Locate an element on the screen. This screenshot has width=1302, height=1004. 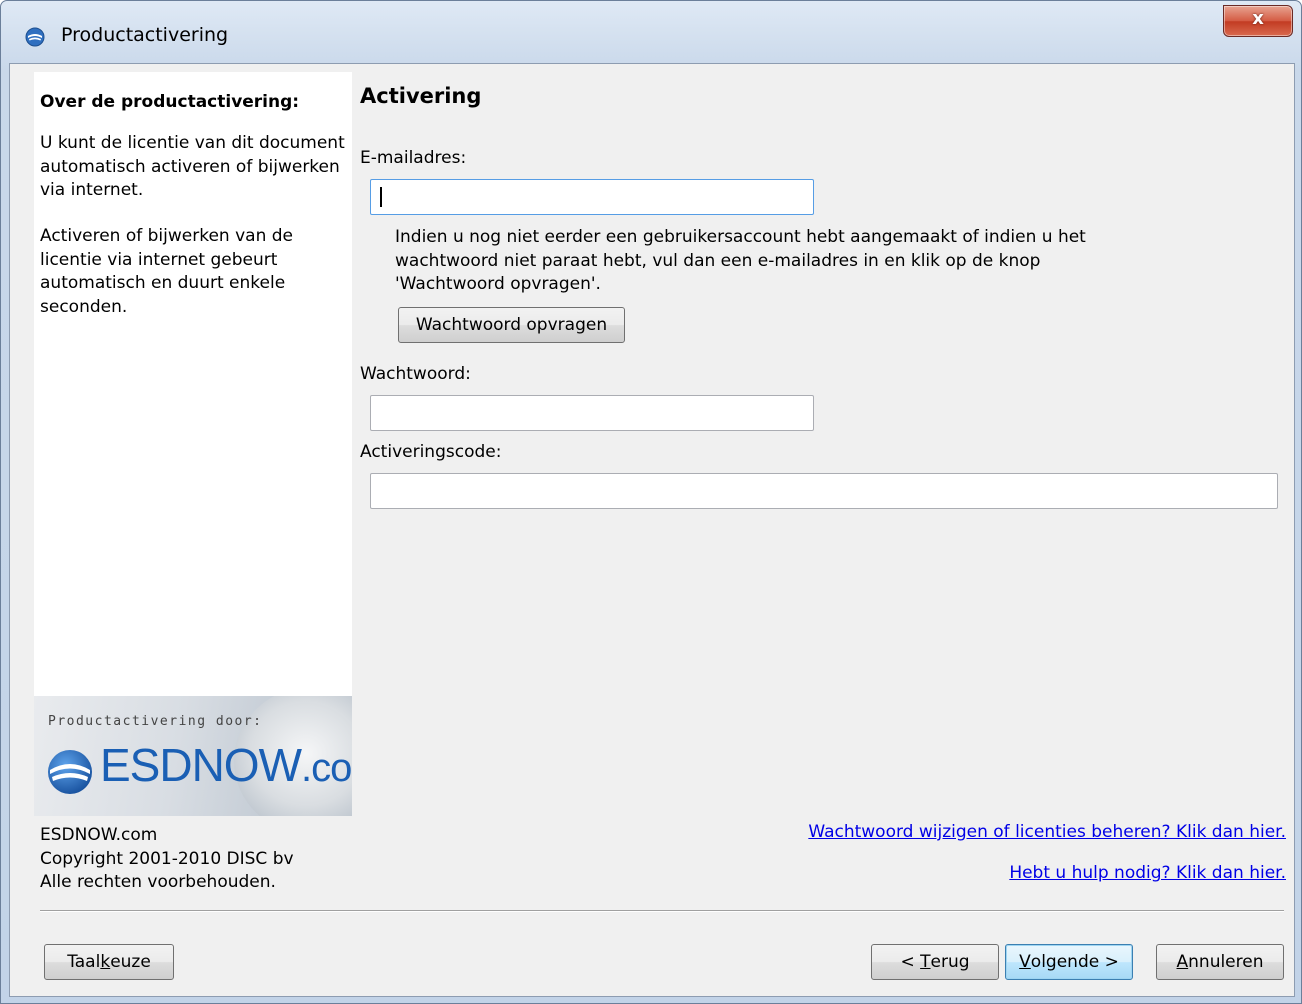
language-button-label-start: Taal is located at coordinates (84, 962).